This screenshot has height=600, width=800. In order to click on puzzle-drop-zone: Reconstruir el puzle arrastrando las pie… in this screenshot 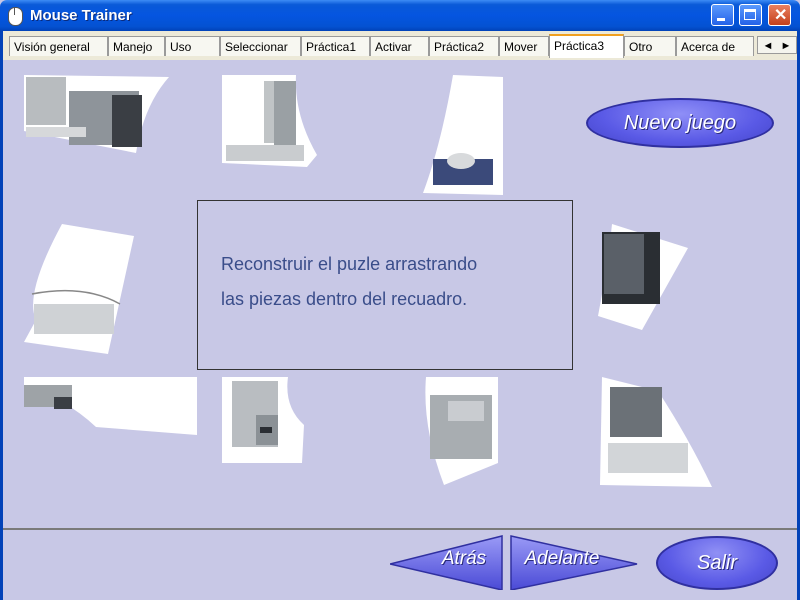, I will do `click(385, 285)`.